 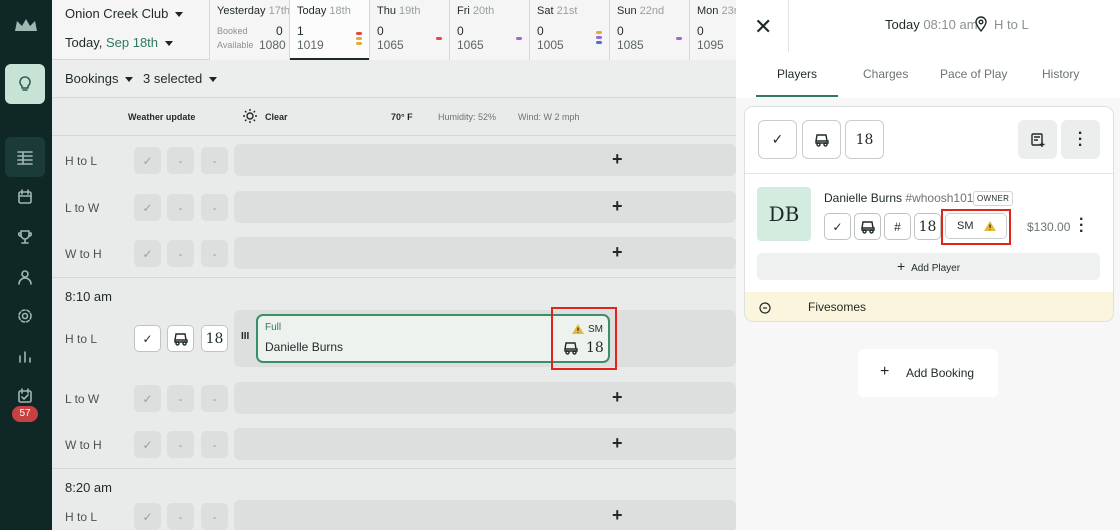 I want to click on highlight-box, so click(x=976, y=227).